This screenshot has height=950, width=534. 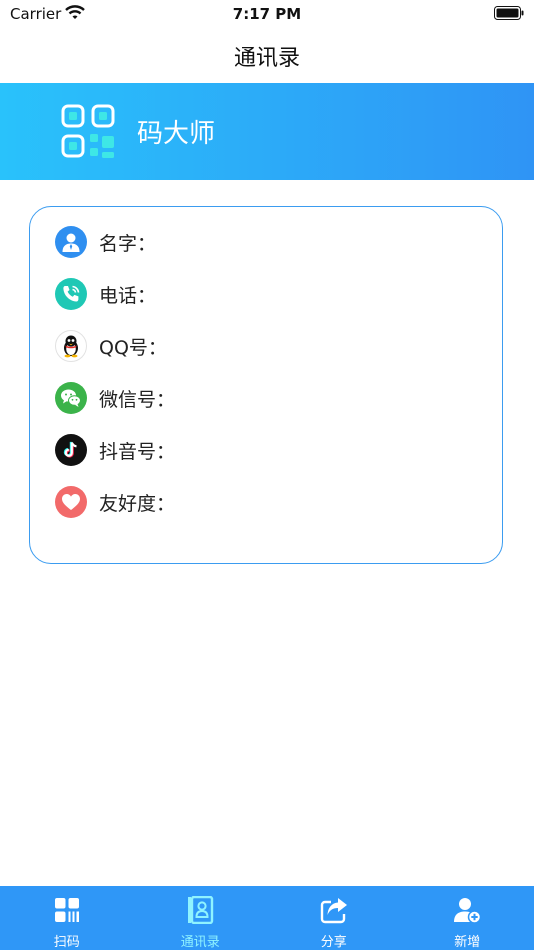 I want to click on status-bar: Carrier 7:17 PM, so click(x=267, y=14).